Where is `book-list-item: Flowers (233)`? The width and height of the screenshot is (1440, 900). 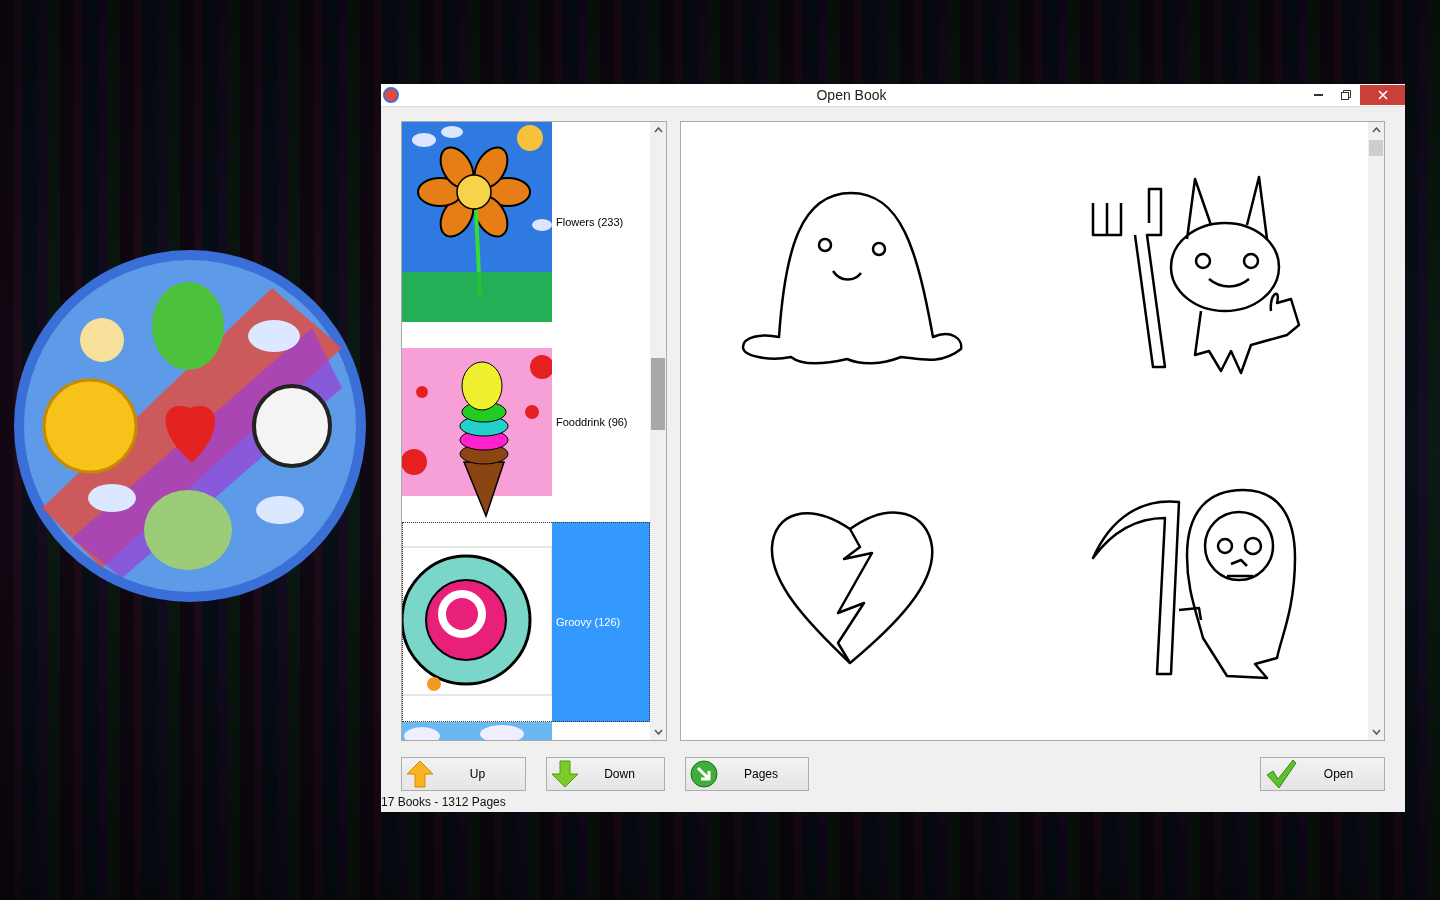 book-list-item: Flowers (233) is located at coordinates (526, 222).